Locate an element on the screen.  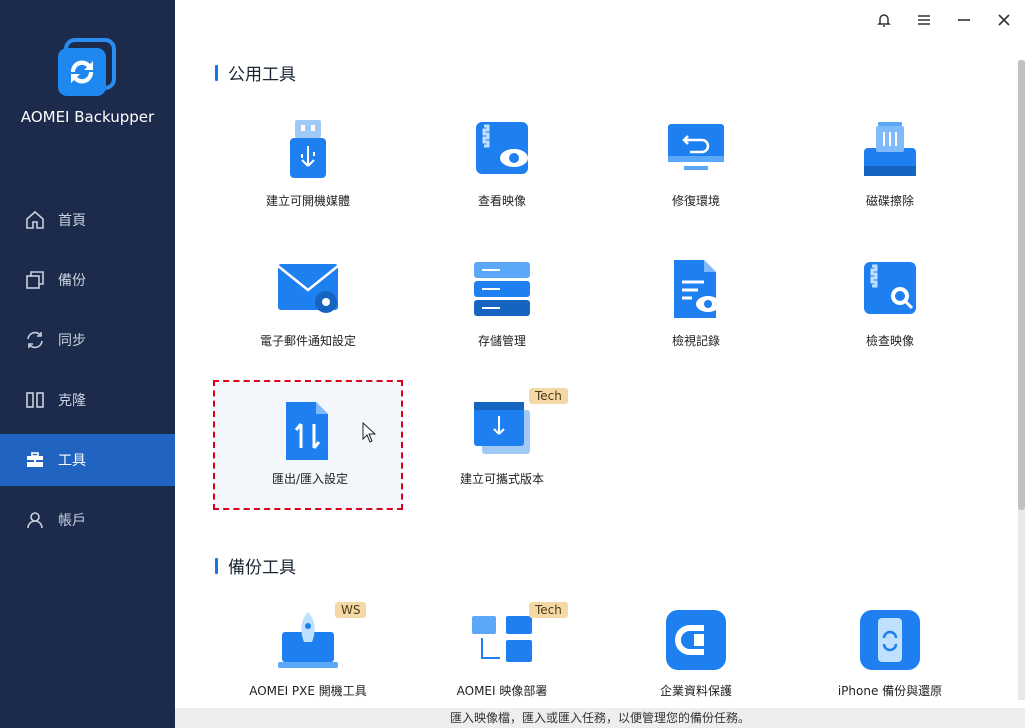
sidebar-item-label: 備份 is located at coordinates (72, 281).